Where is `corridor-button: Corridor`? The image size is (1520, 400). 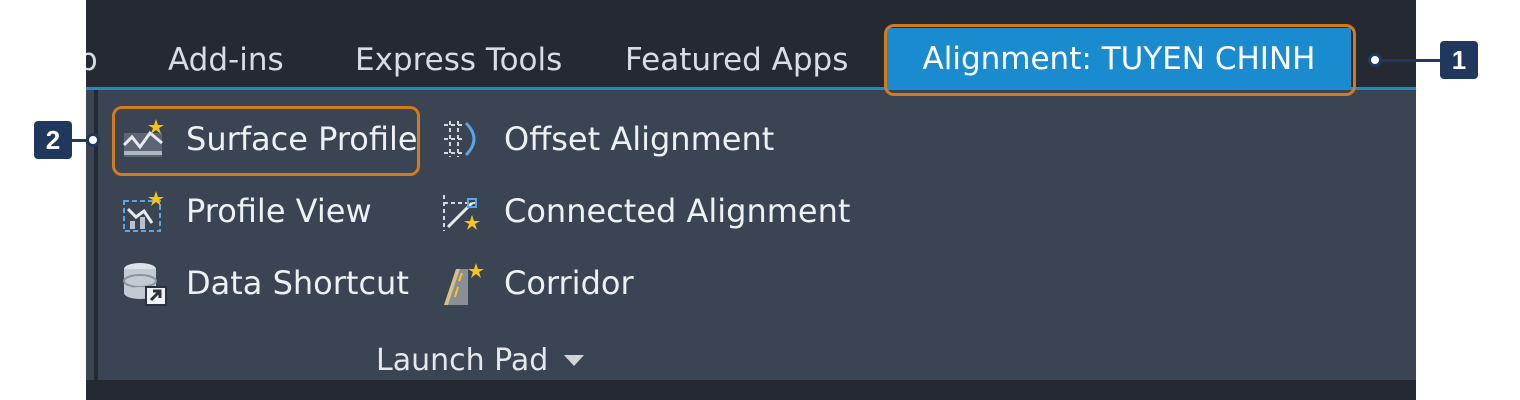 corridor-button: Corridor is located at coordinates (536, 283).